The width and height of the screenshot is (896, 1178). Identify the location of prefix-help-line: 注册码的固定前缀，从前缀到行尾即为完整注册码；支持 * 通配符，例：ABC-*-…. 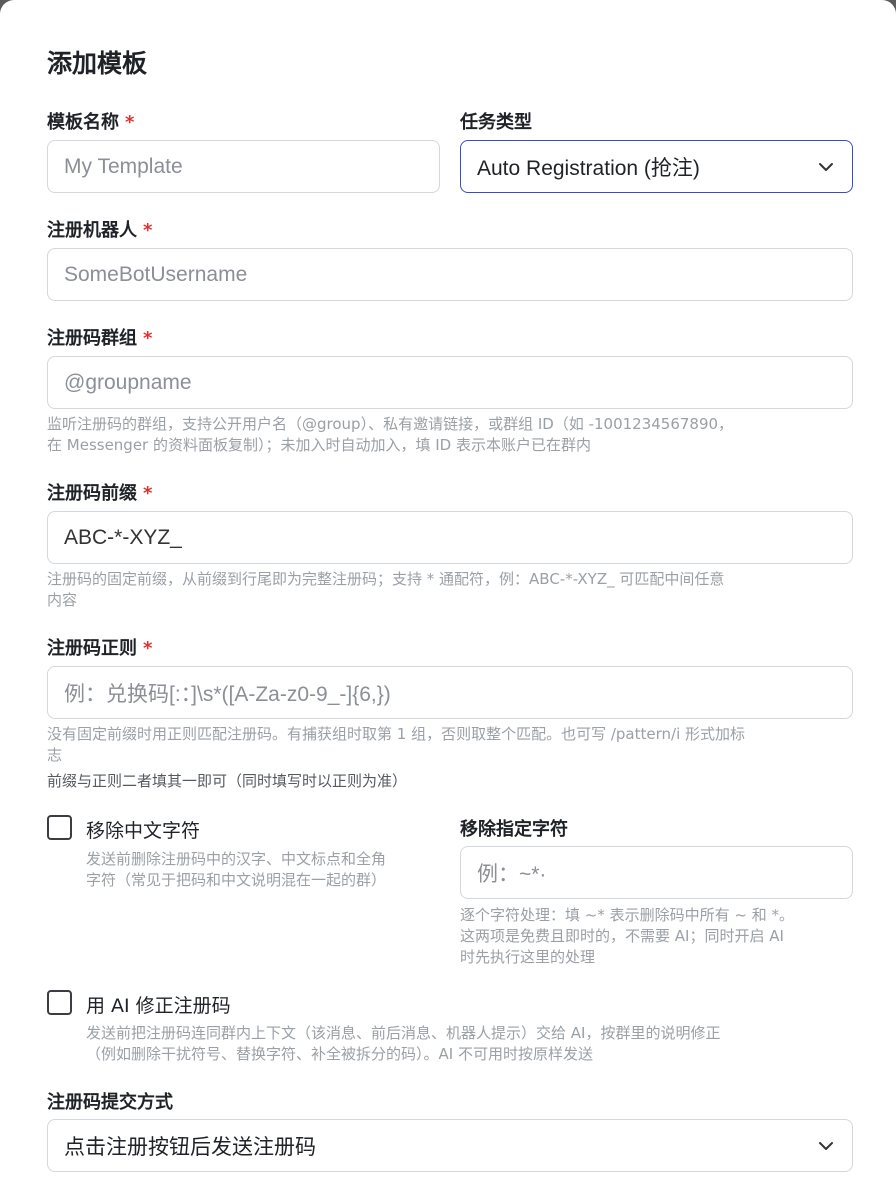
(386, 579).